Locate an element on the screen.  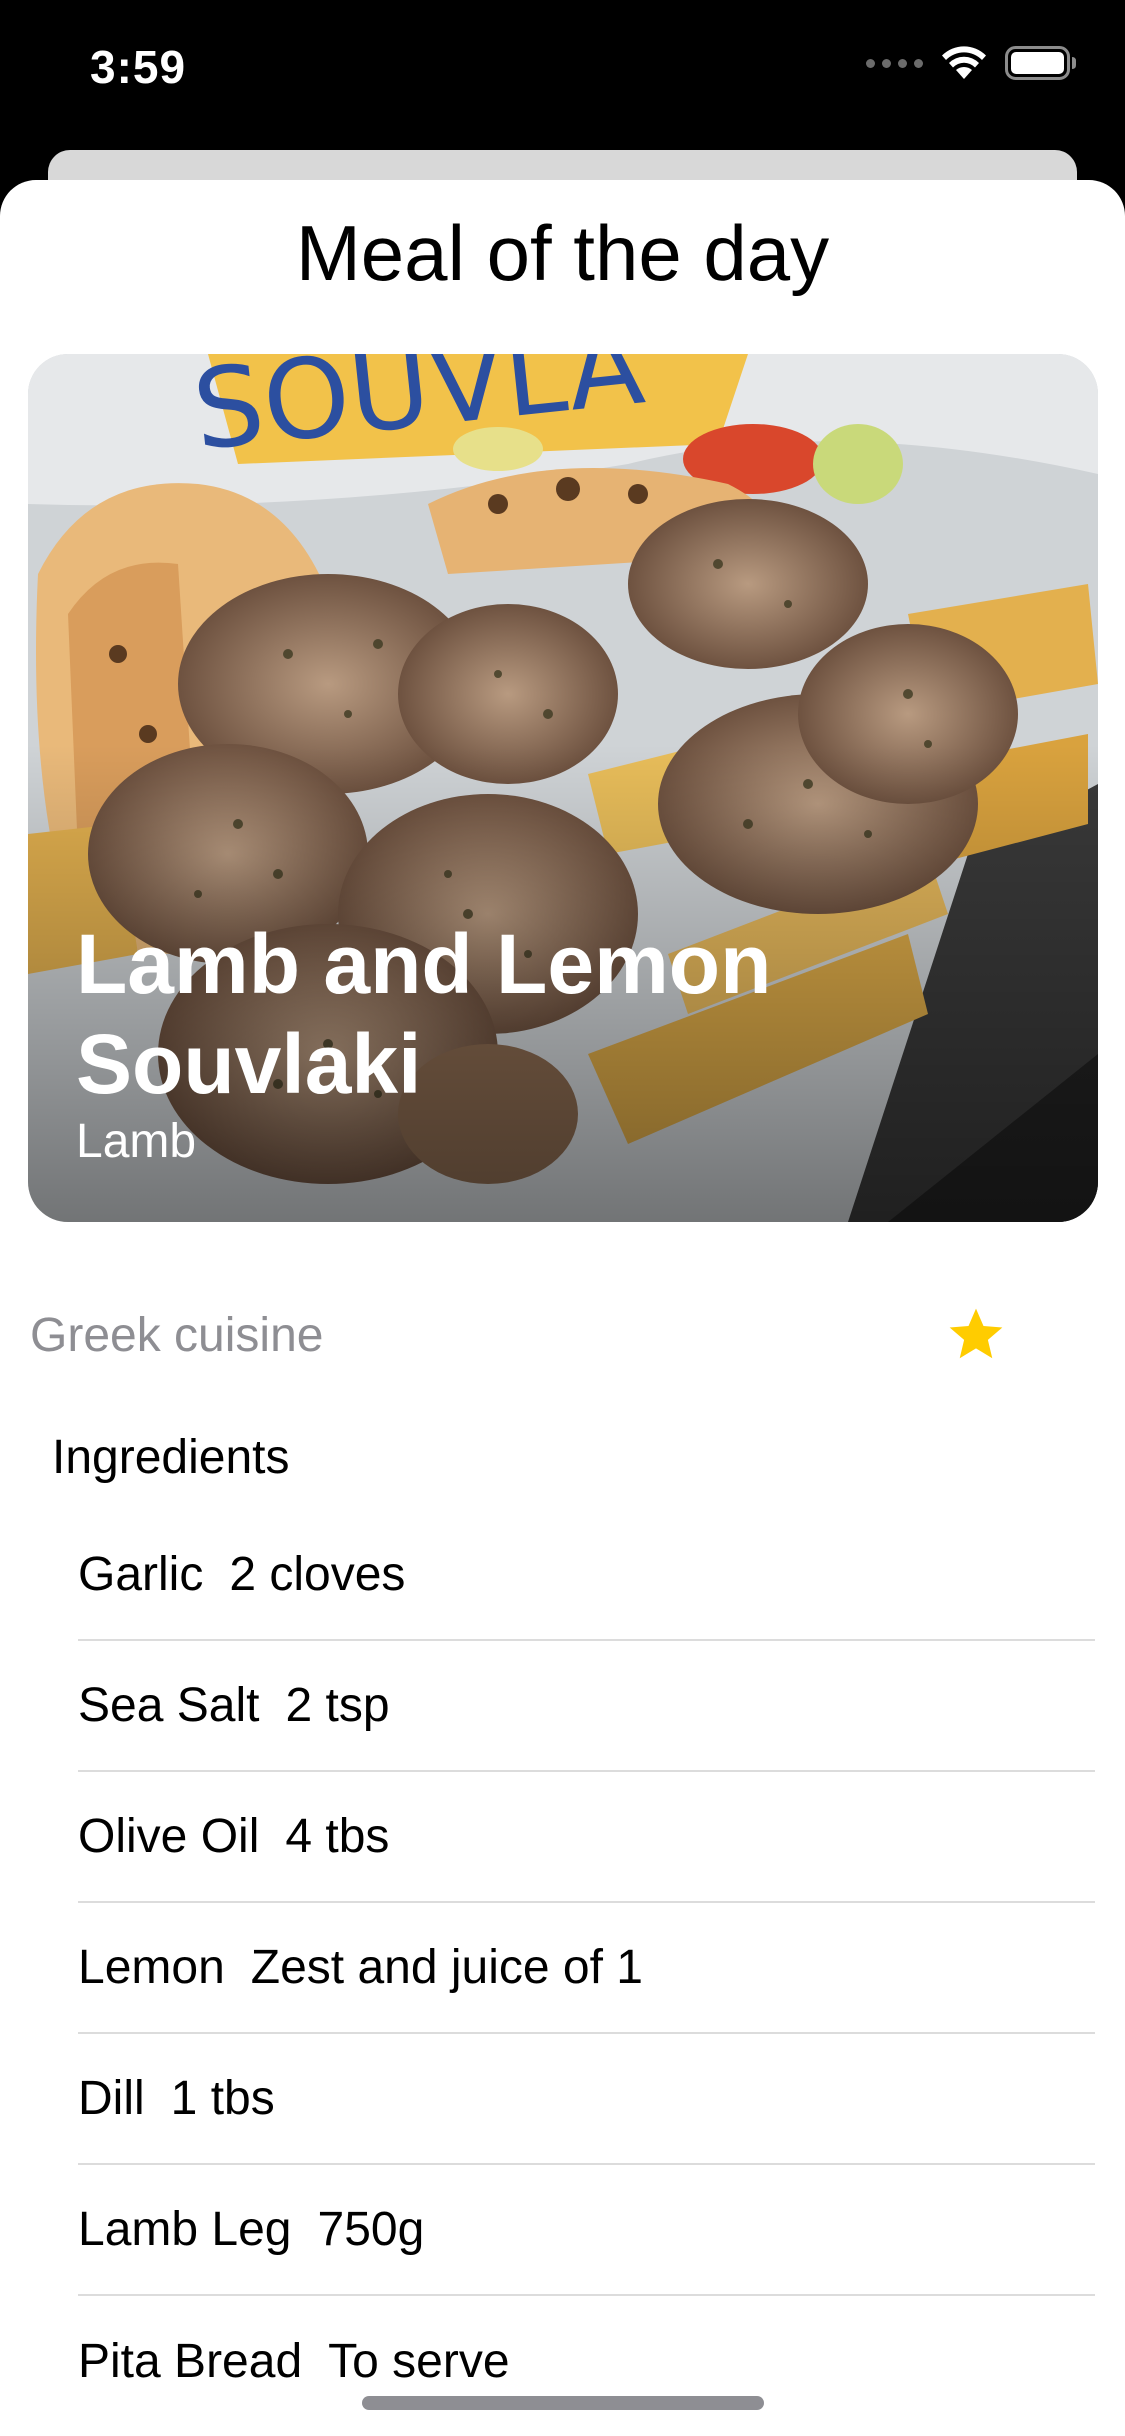
status-bar: 3:59 is located at coordinates (562, 70).